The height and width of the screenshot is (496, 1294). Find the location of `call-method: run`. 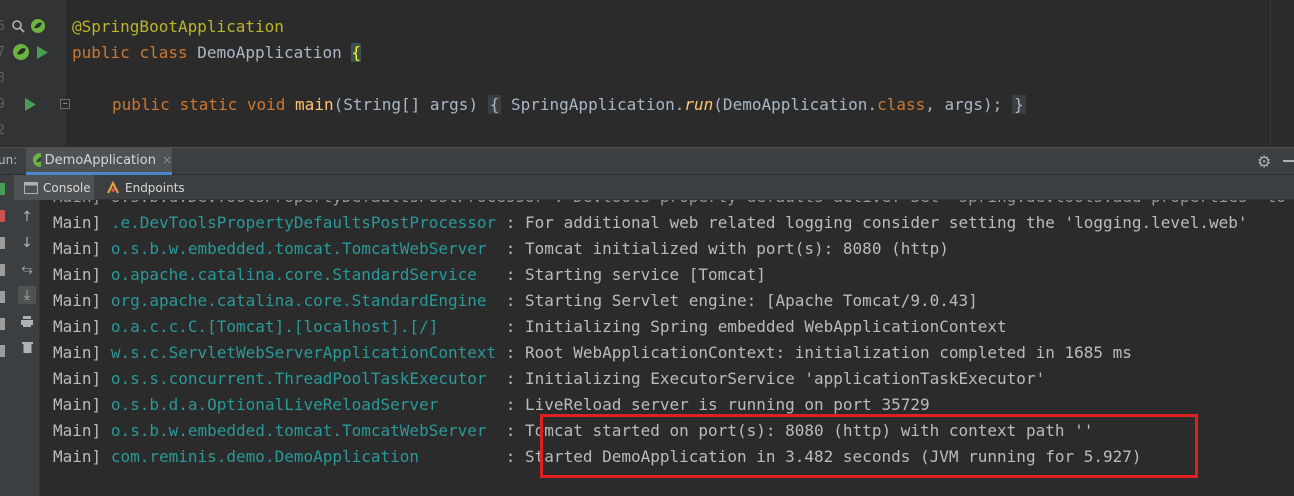

call-method: run is located at coordinates (699, 104).